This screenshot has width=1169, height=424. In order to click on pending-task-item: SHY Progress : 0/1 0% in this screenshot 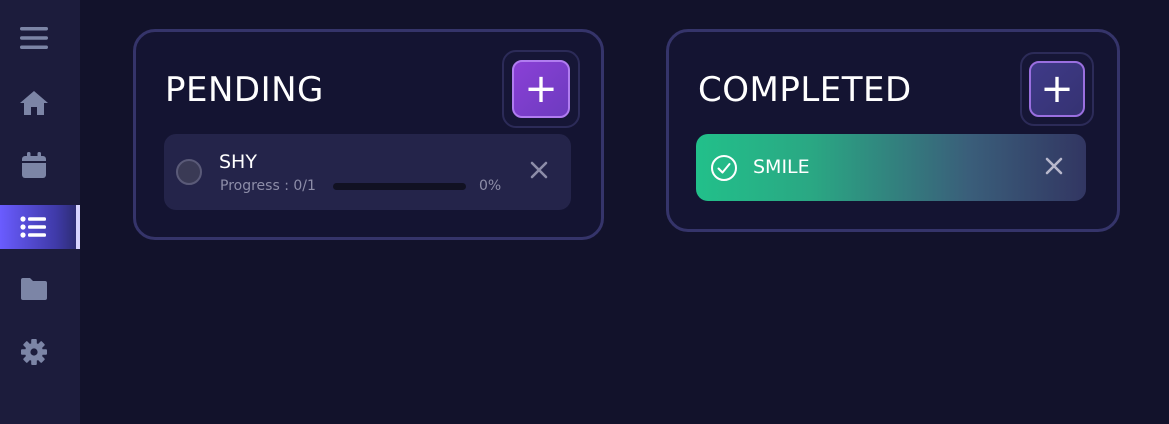, I will do `click(367, 172)`.